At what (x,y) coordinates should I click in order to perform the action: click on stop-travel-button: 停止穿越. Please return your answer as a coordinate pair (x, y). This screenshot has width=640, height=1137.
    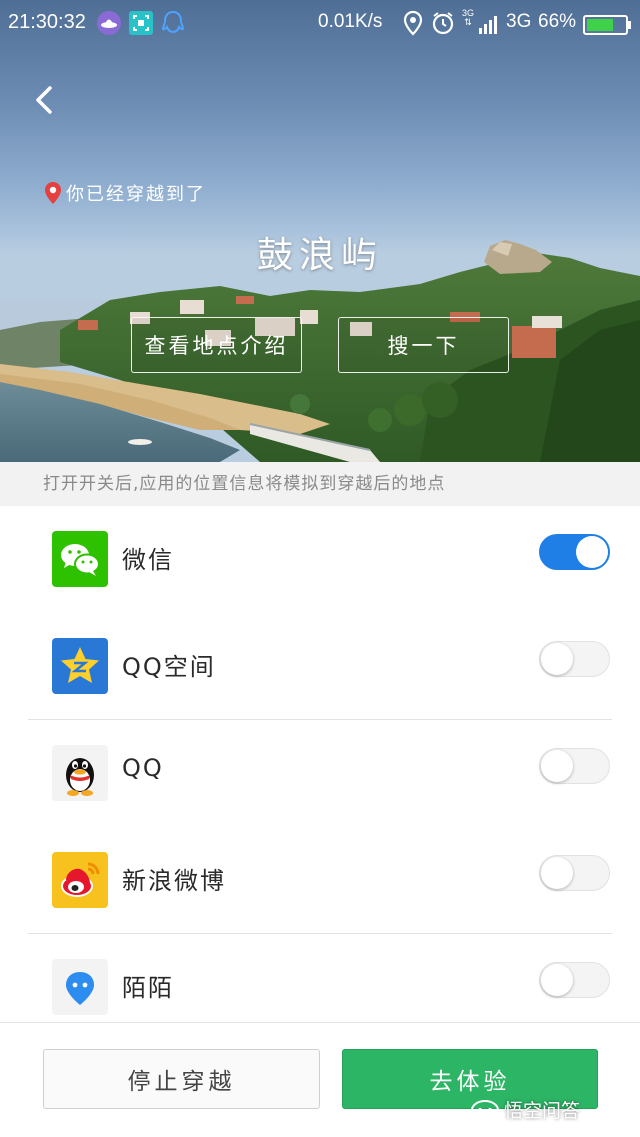
    Looking at the image, I should click on (181, 1079).